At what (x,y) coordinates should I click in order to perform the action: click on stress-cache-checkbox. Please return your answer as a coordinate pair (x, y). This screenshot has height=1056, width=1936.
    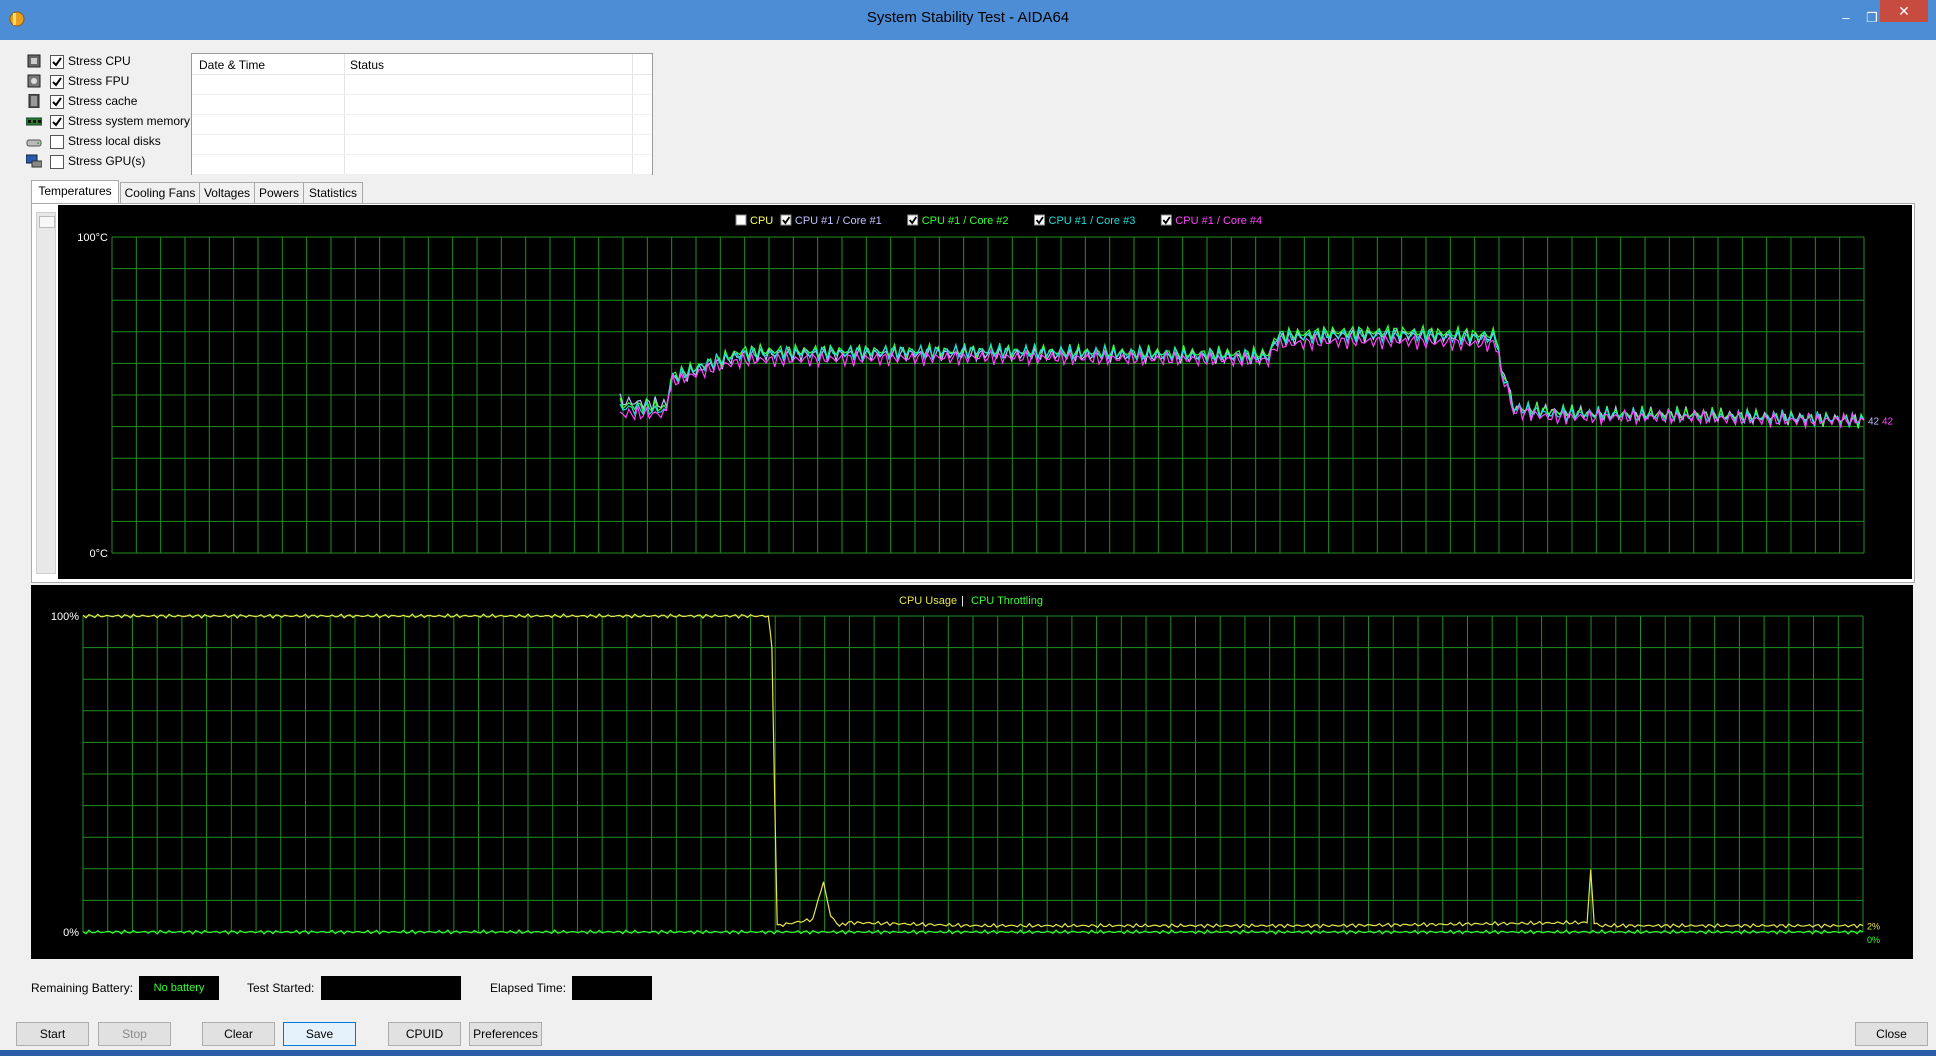
    Looking at the image, I should click on (57, 102).